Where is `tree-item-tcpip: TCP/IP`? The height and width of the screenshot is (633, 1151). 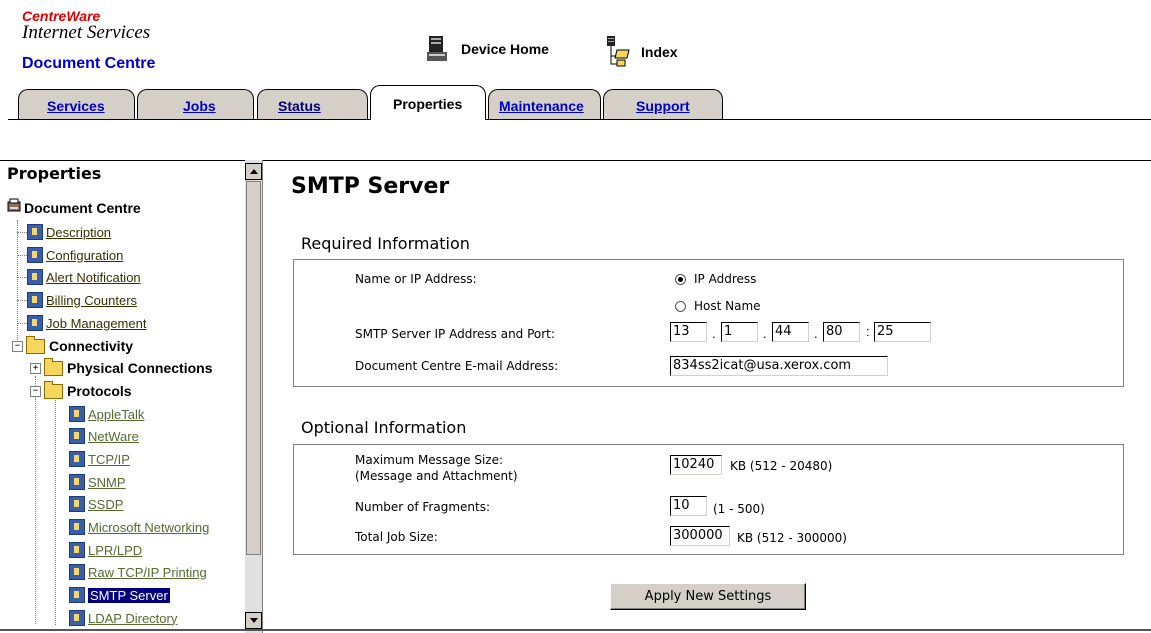 tree-item-tcpip: TCP/IP is located at coordinates (99, 459).